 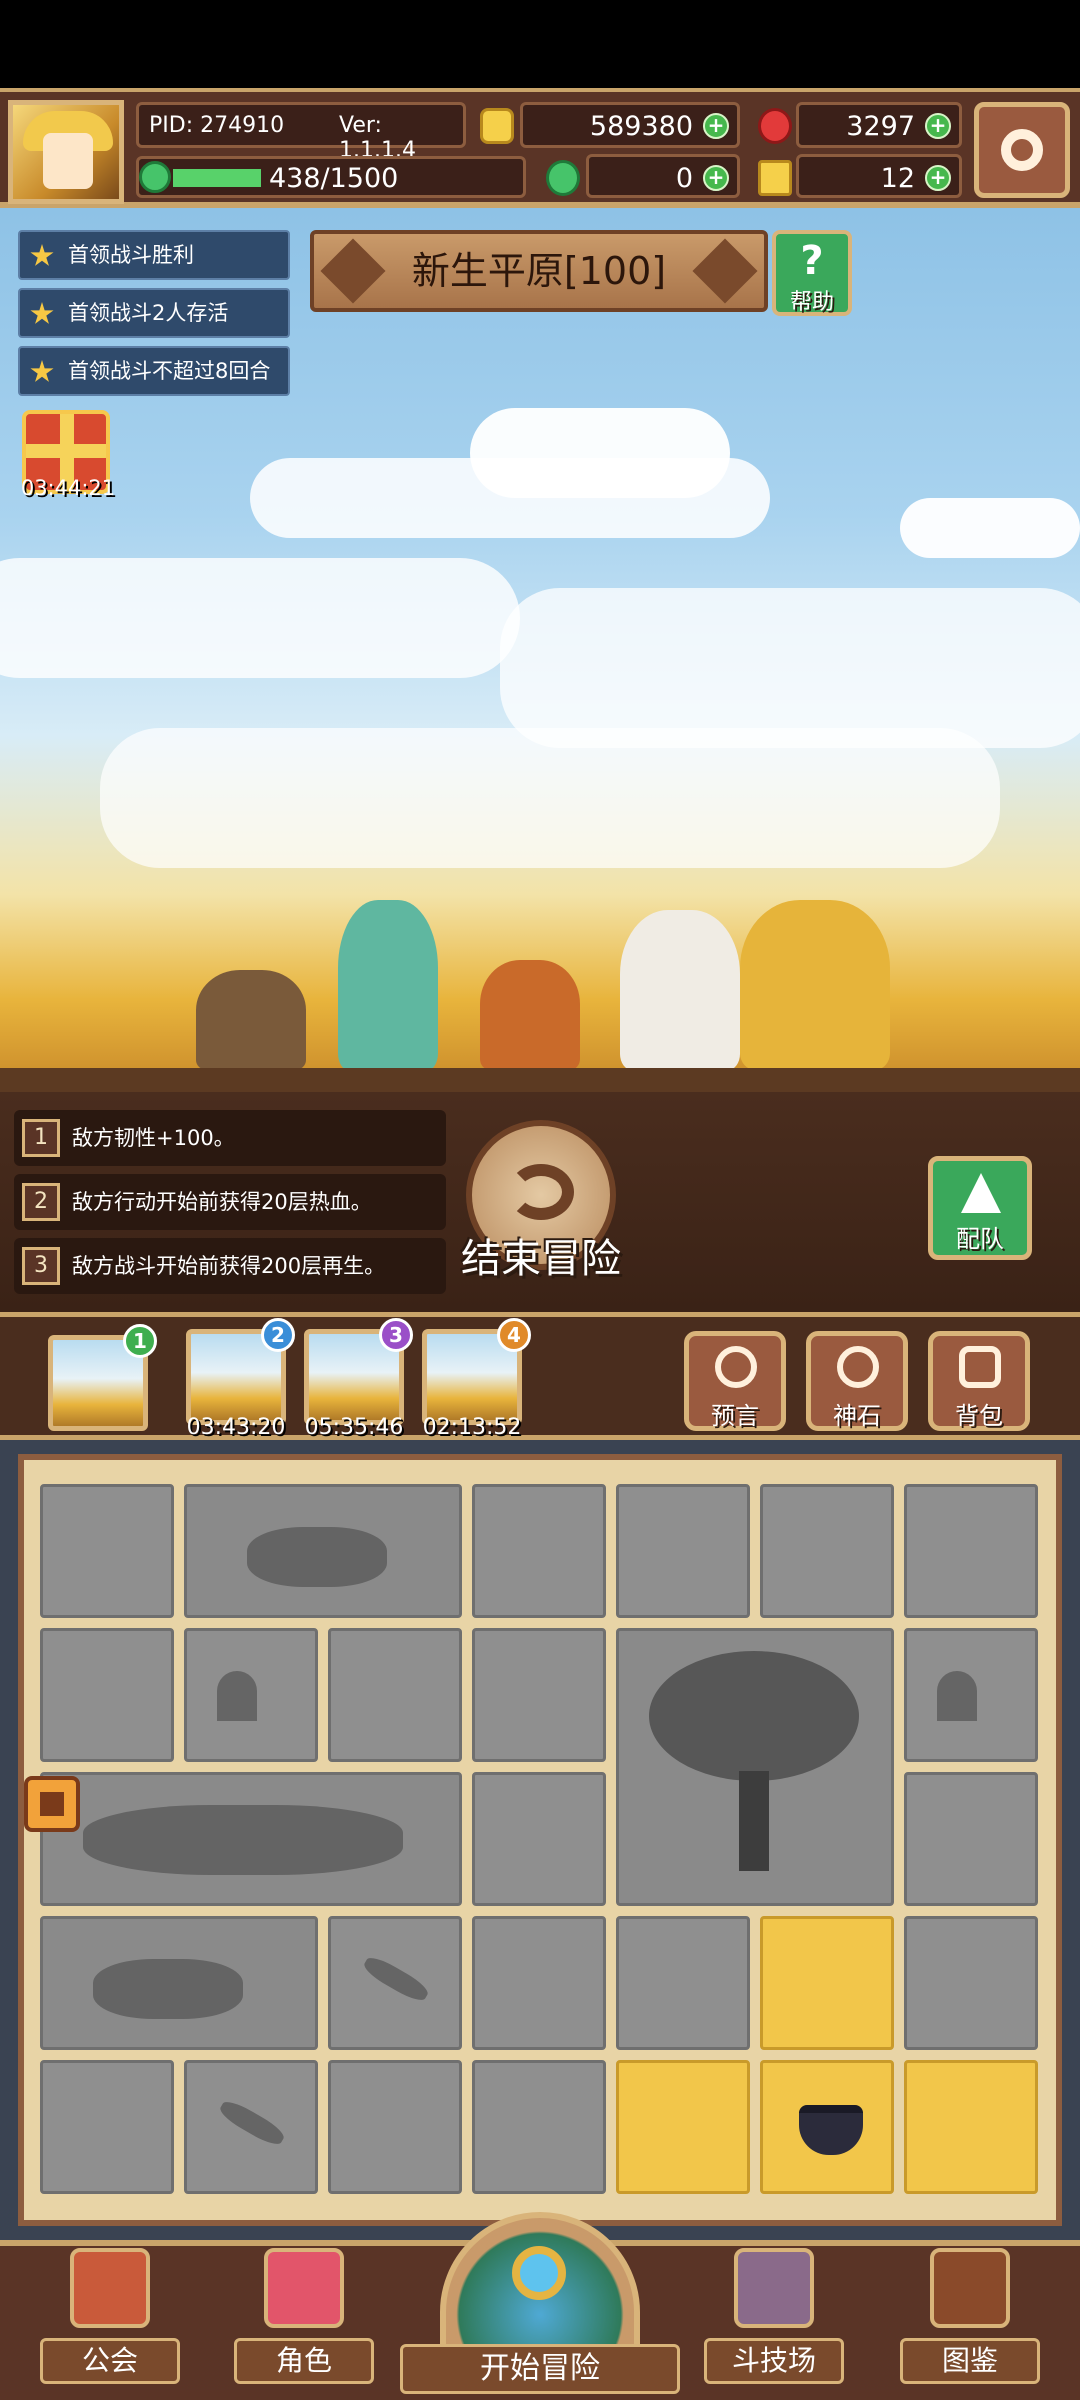 I want to click on add-gold-button: +, so click(x=716, y=126).